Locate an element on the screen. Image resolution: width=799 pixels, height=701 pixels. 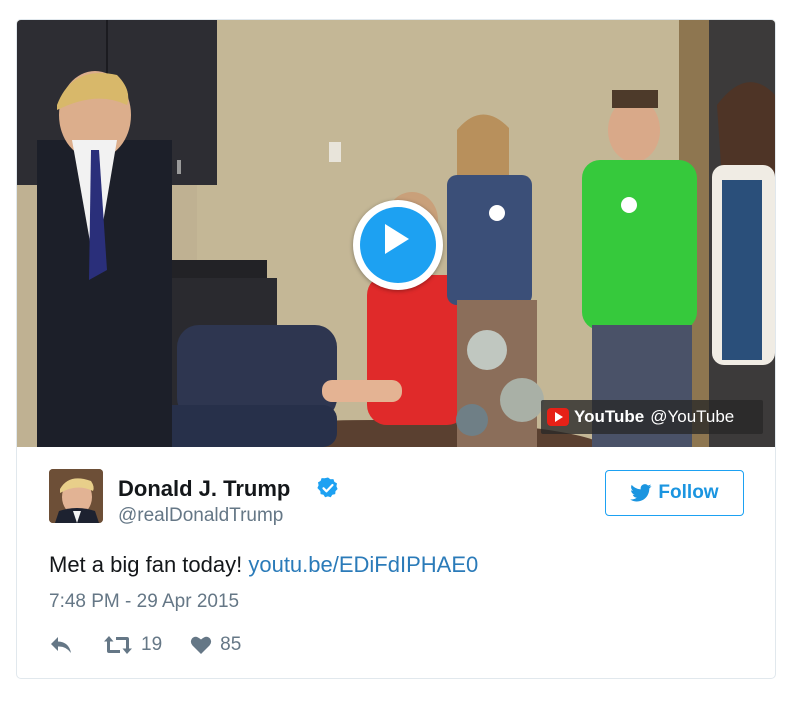
author-handle: @realDonaldTrump is located at coordinates (200, 516).